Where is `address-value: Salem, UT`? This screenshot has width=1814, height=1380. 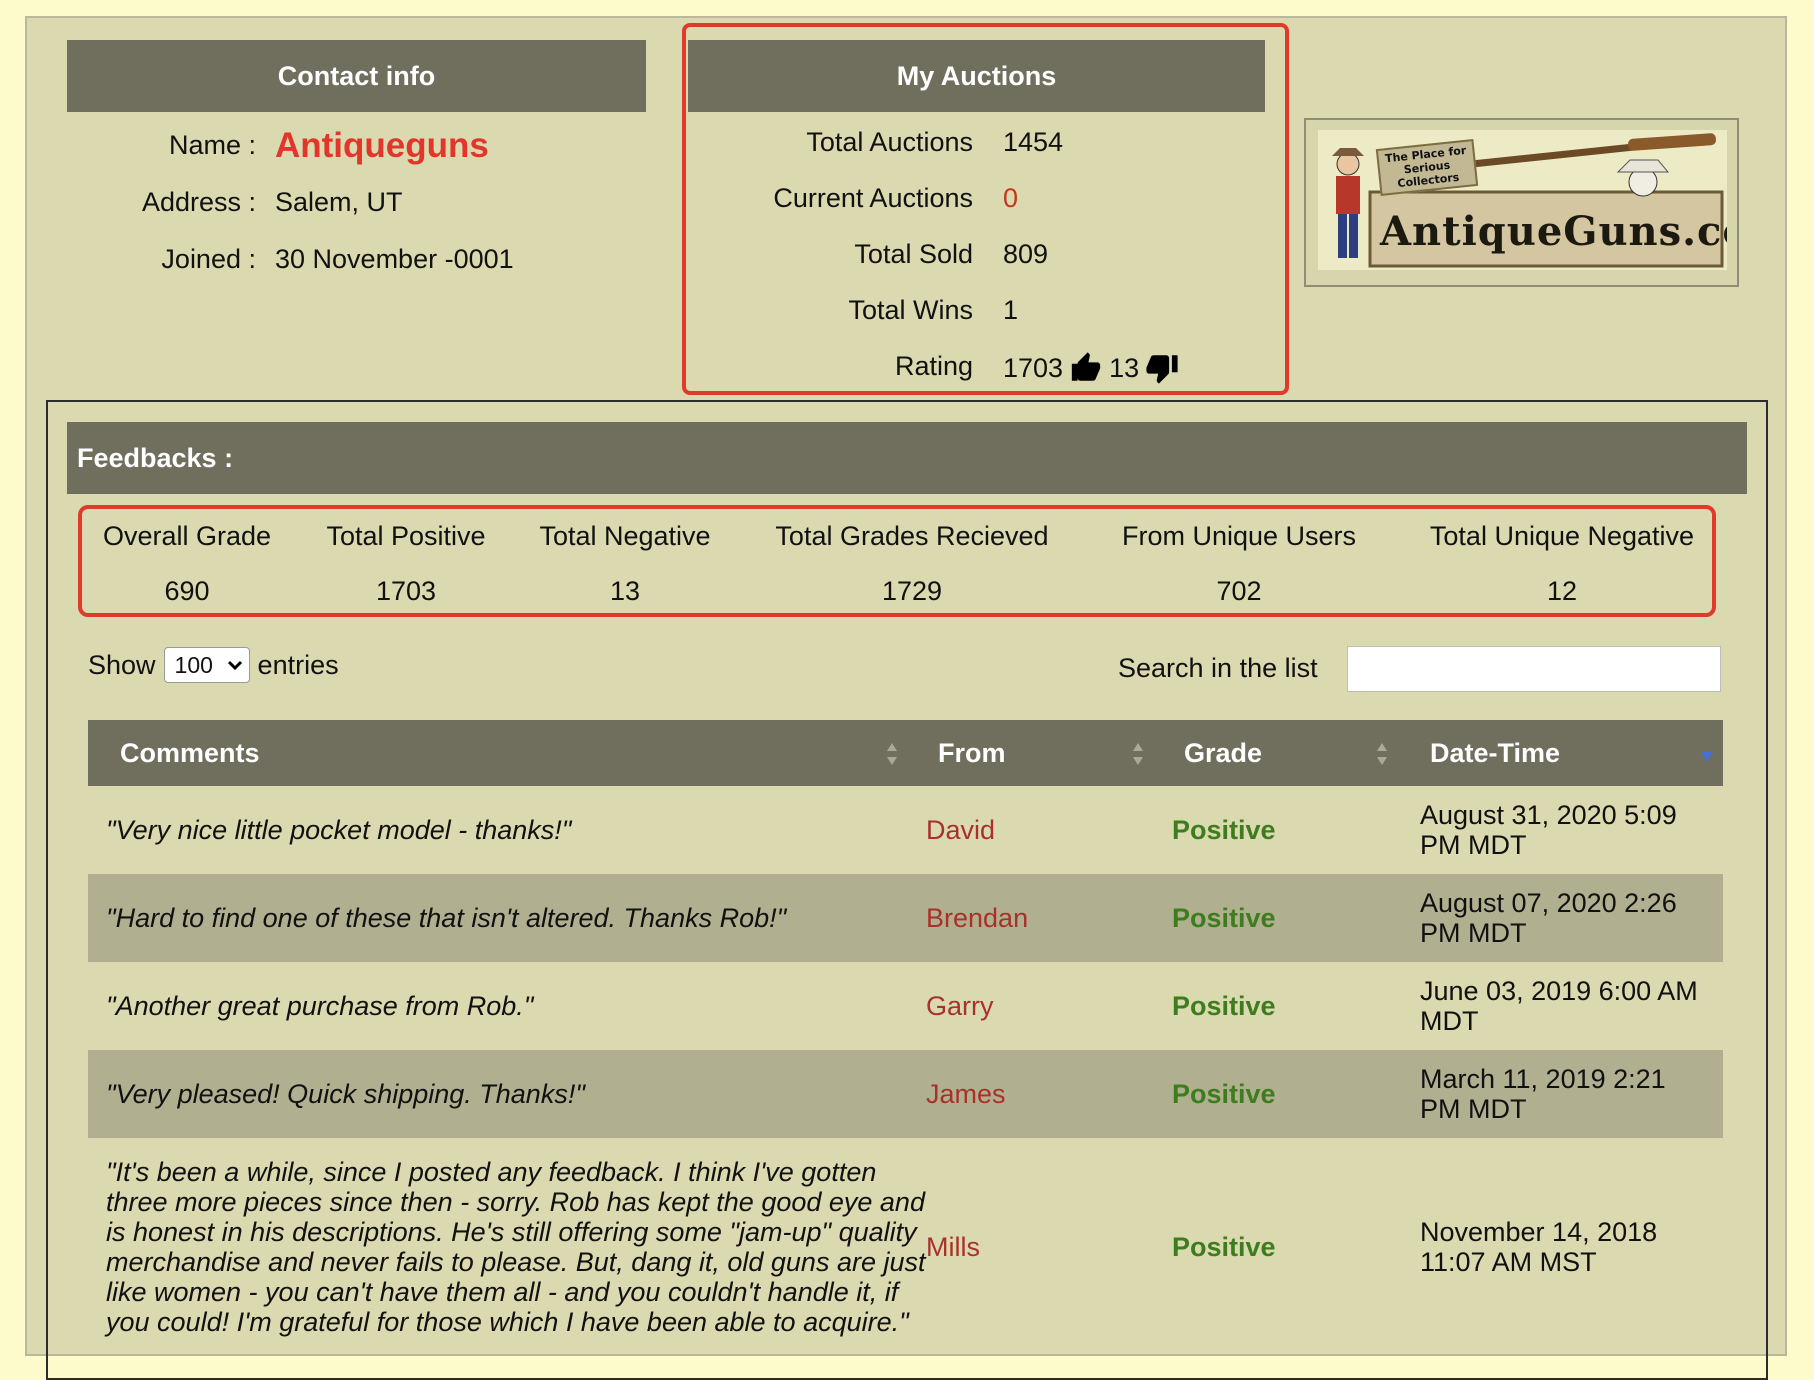
address-value: Salem, UT is located at coordinates (339, 202).